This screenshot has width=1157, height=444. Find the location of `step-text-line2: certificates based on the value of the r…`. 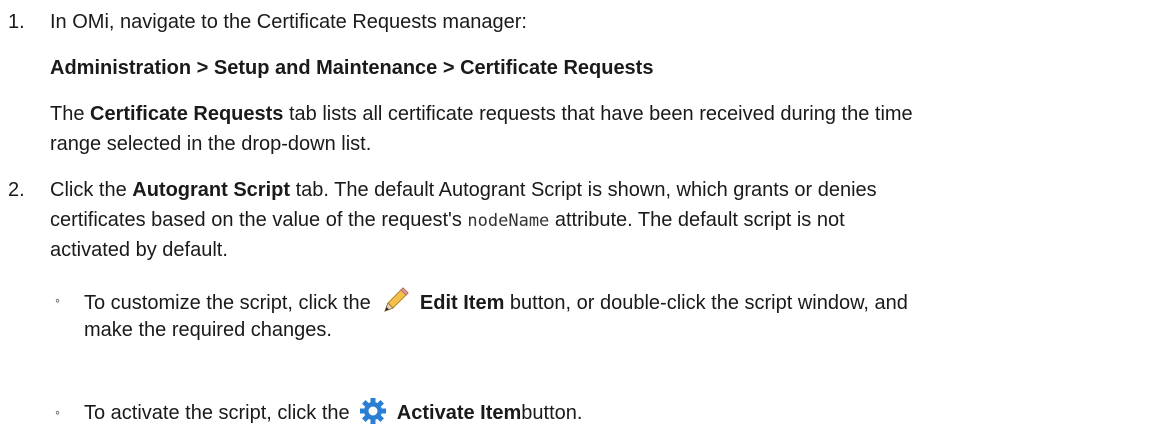

step-text-line2: certificates based on the value of the r… is located at coordinates (600, 220).